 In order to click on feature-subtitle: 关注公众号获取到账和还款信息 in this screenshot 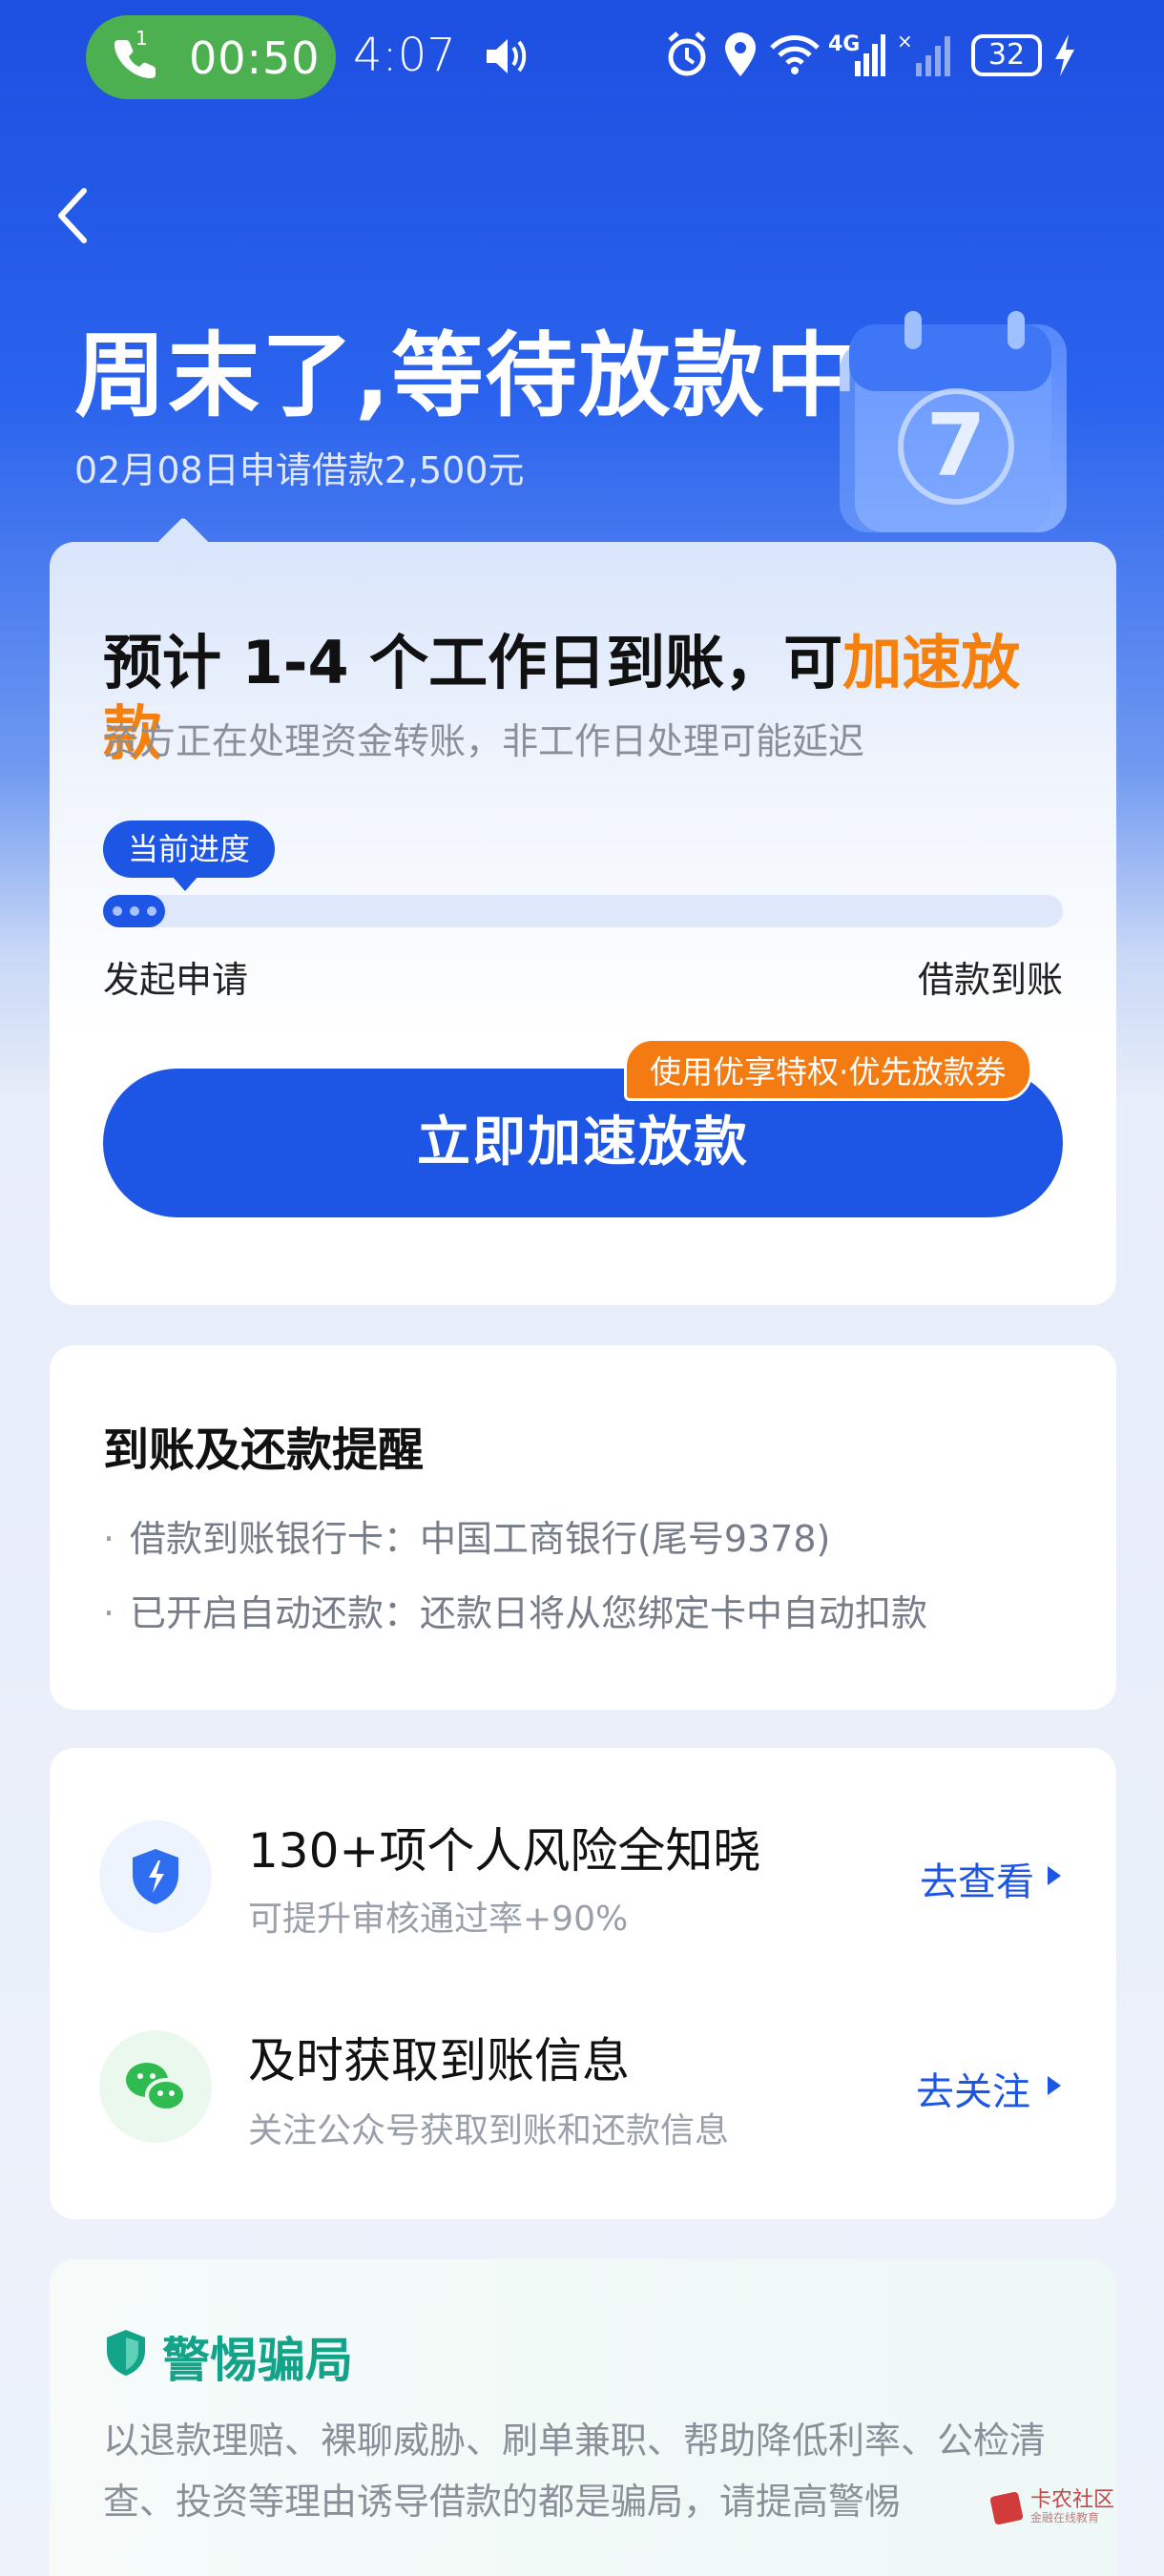, I will do `click(489, 2130)`.